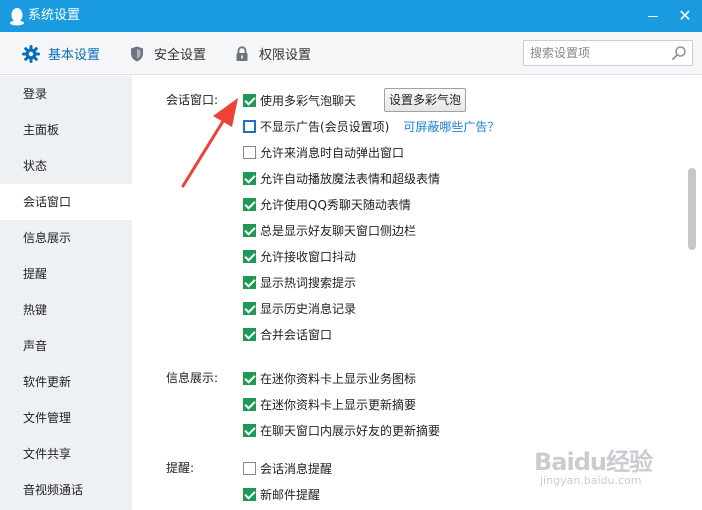  Describe the element at coordinates (679, 53) in the screenshot. I see `search-icon` at that location.